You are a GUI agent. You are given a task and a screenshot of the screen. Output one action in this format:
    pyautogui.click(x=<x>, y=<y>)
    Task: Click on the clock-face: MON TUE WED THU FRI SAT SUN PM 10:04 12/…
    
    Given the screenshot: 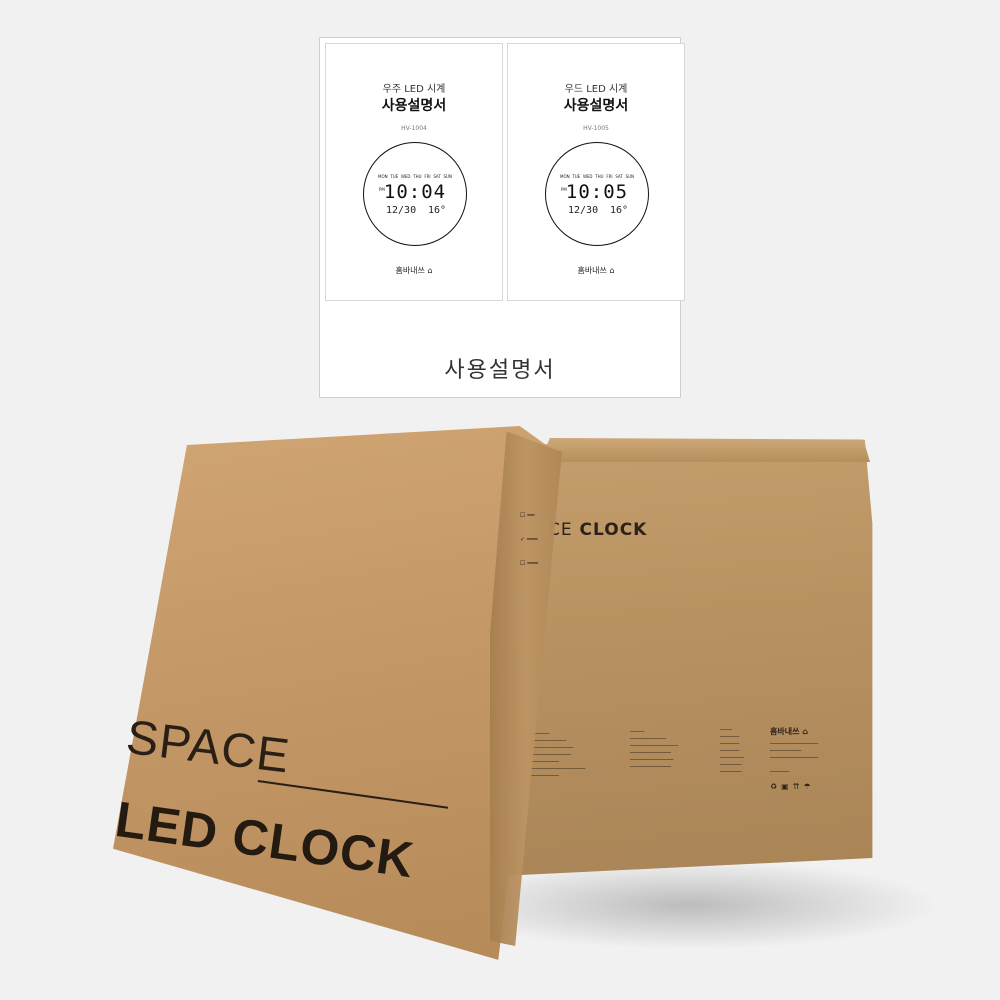 What is the action you would take?
    pyautogui.click(x=415, y=194)
    